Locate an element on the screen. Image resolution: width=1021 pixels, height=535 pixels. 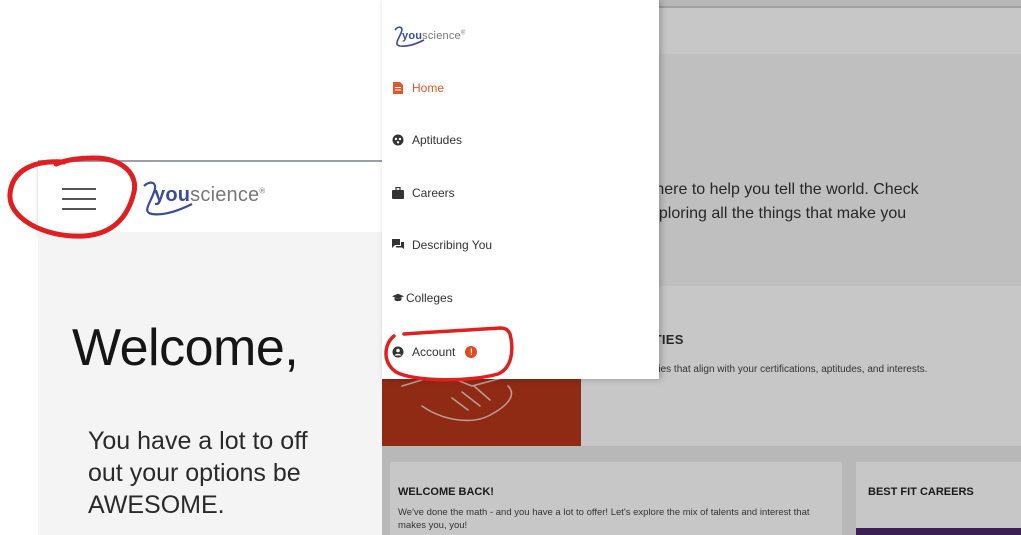
red-annotation-circle-hamburger is located at coordinates (72, 197).